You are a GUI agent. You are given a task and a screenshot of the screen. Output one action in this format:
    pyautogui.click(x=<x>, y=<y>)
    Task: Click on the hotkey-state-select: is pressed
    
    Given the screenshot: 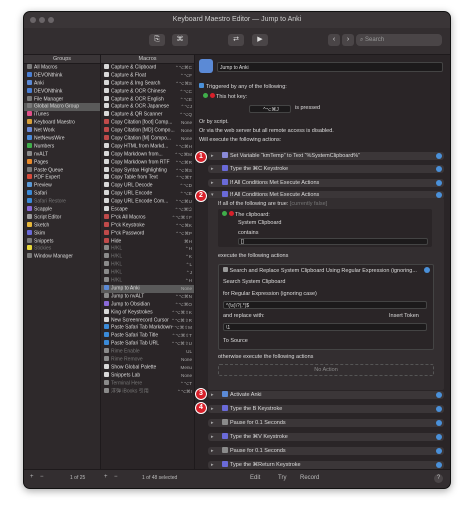 What is the action you would take?
    pyautogui.click(x=307, y=108)
    